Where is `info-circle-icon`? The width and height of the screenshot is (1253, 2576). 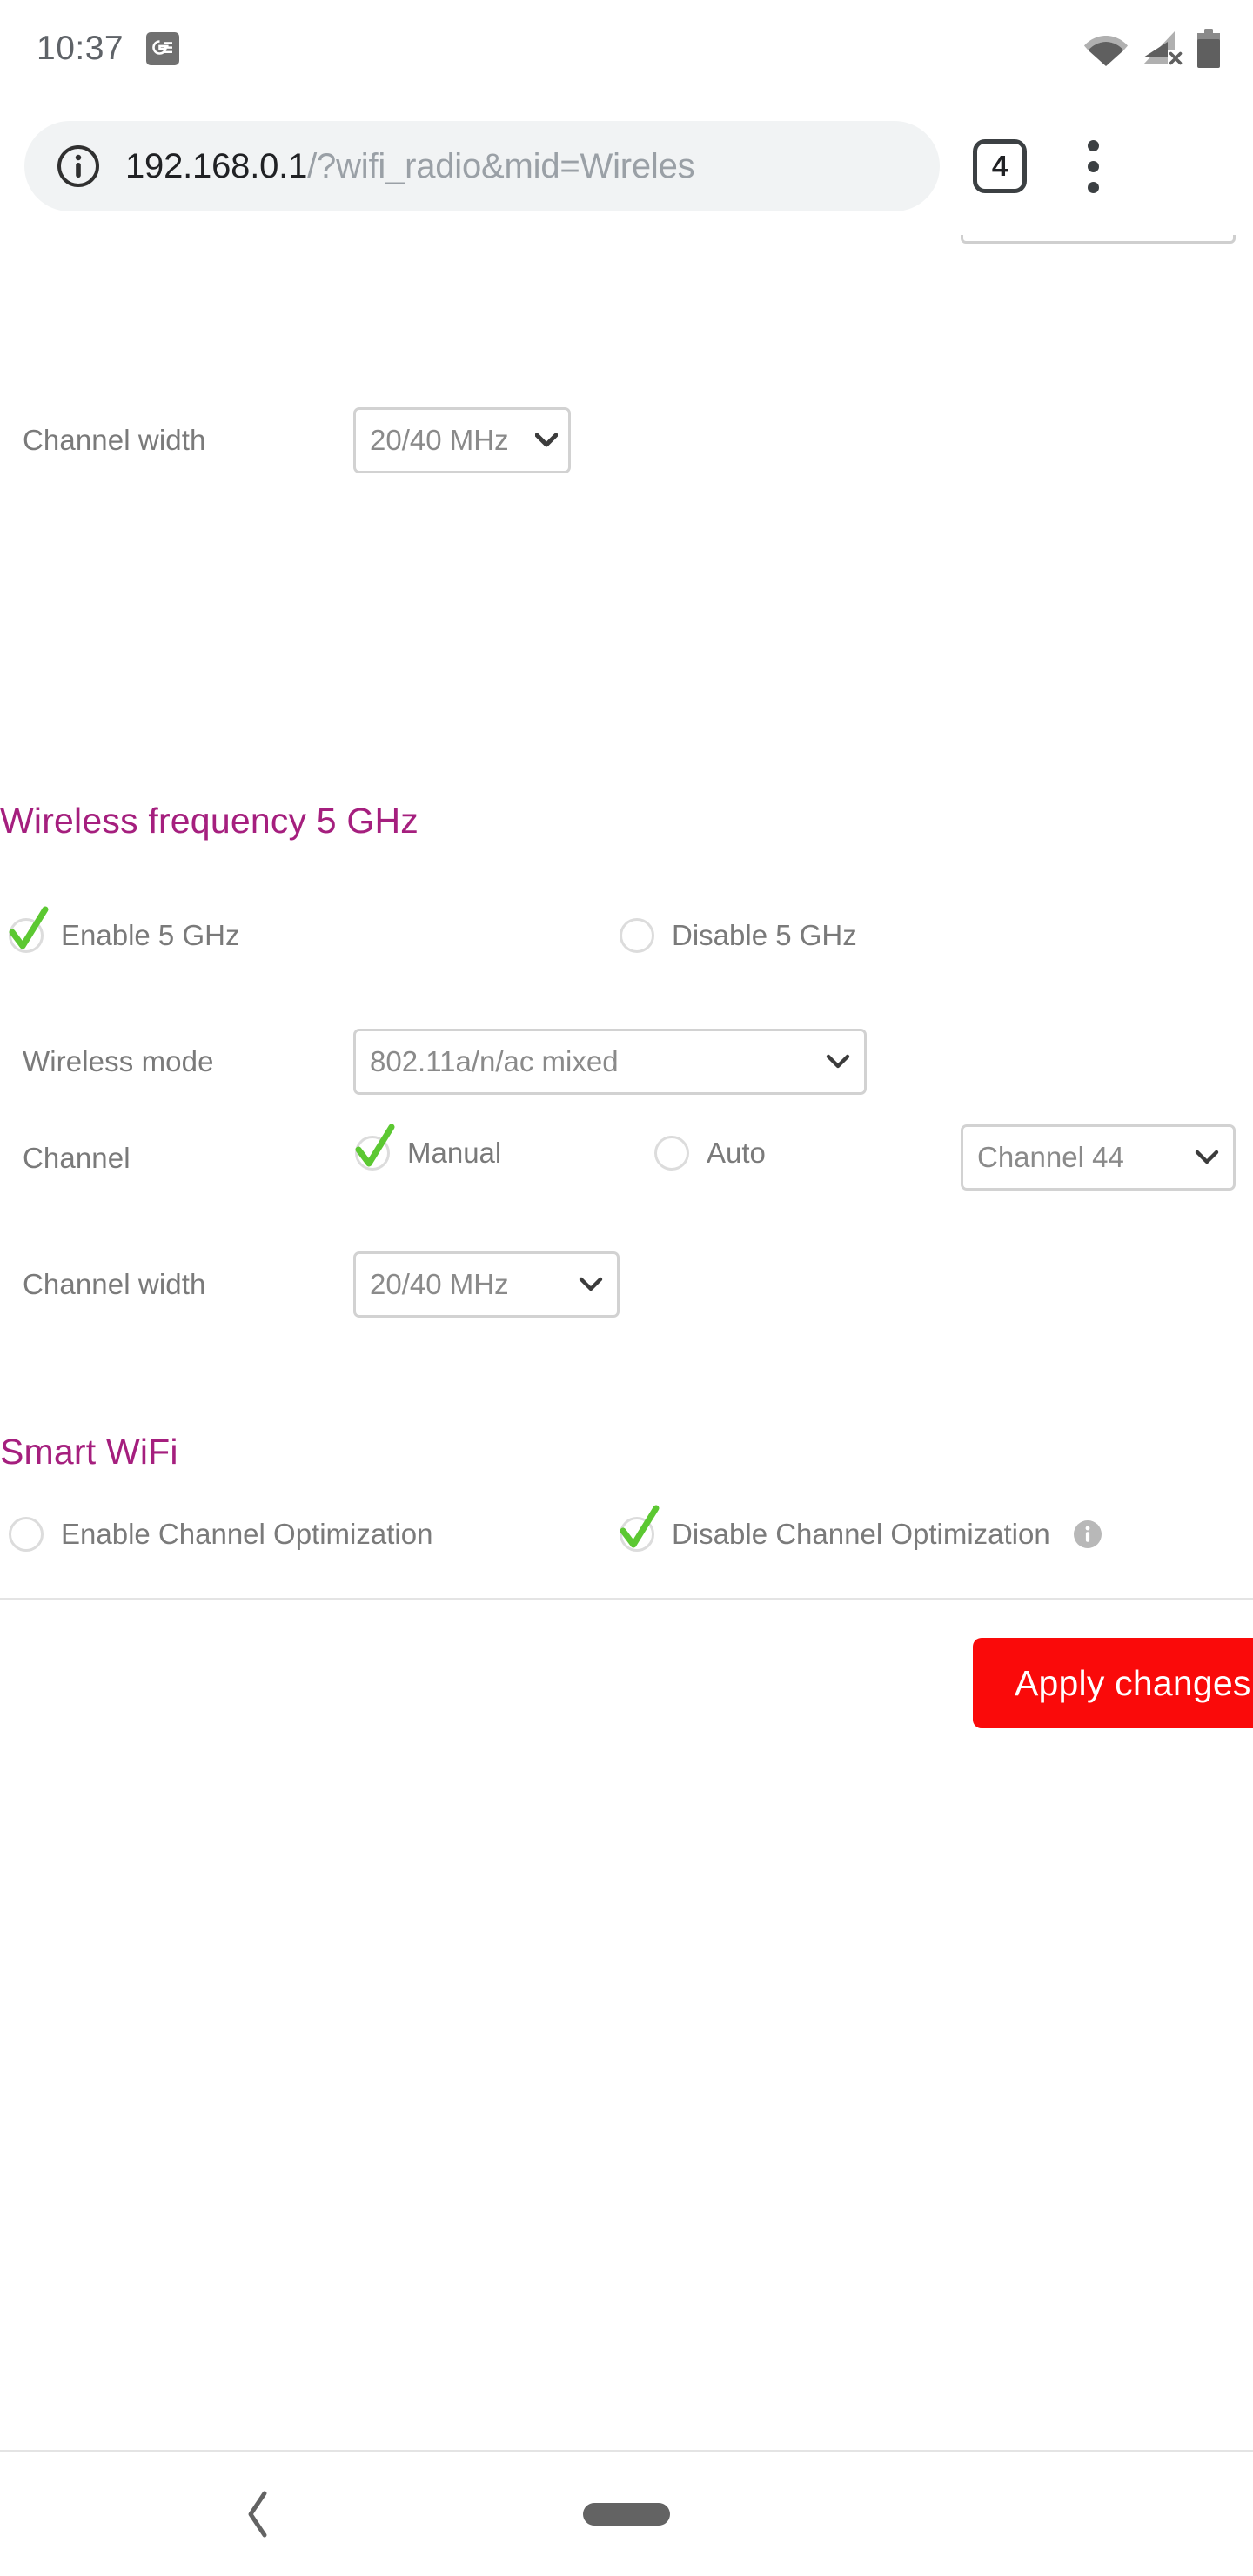 info-circle-icon is located at coordinates (78, 167).